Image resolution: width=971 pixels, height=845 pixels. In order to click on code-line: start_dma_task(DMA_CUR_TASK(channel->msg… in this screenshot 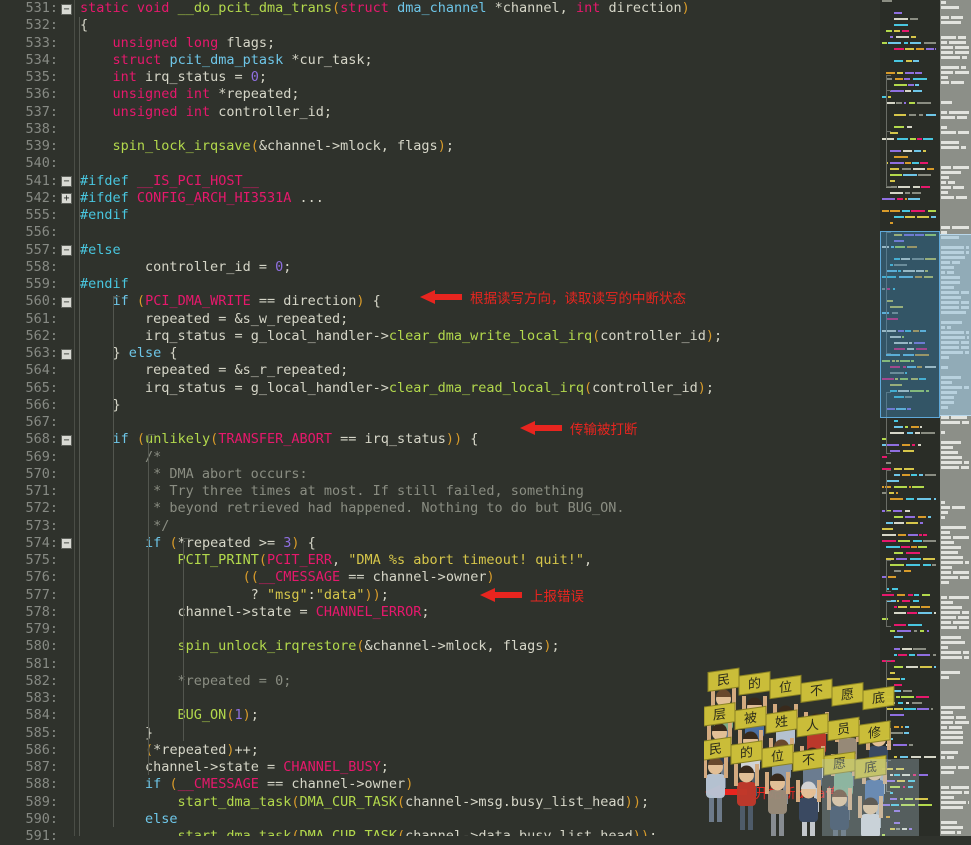, I will do `click(522, 802)`.